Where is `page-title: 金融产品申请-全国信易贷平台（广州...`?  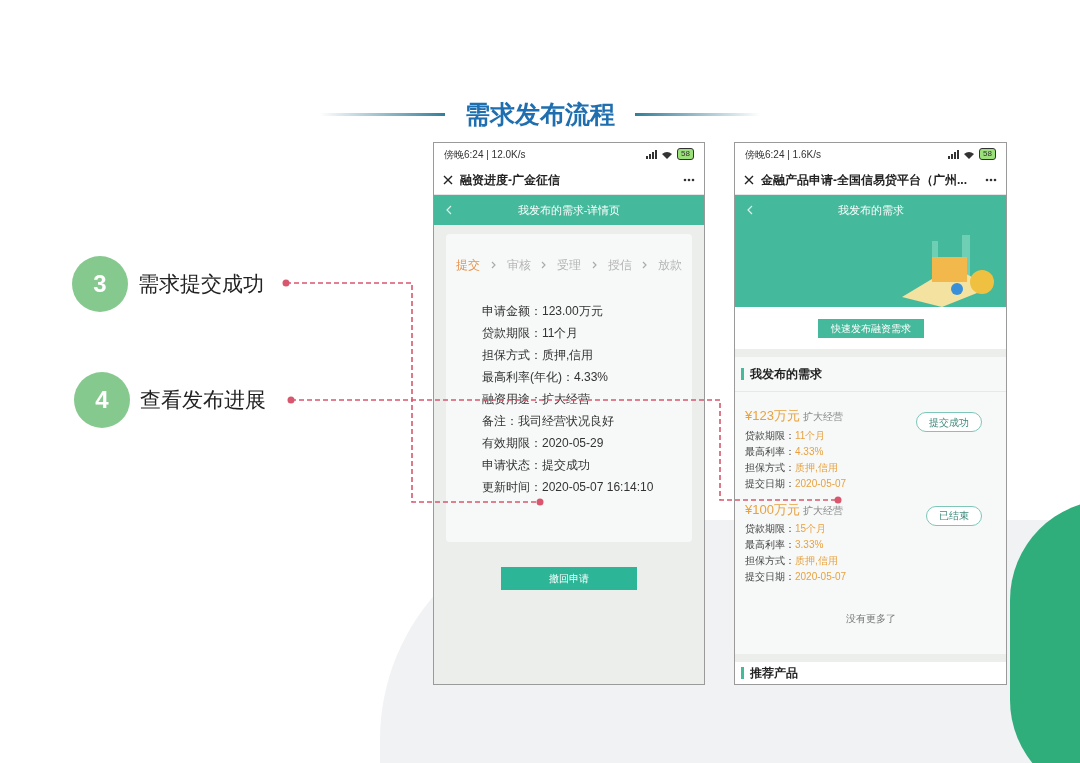
page-title: 金融产品申请-全国信易贷平台（广州... is located at coordinates (864, 180).